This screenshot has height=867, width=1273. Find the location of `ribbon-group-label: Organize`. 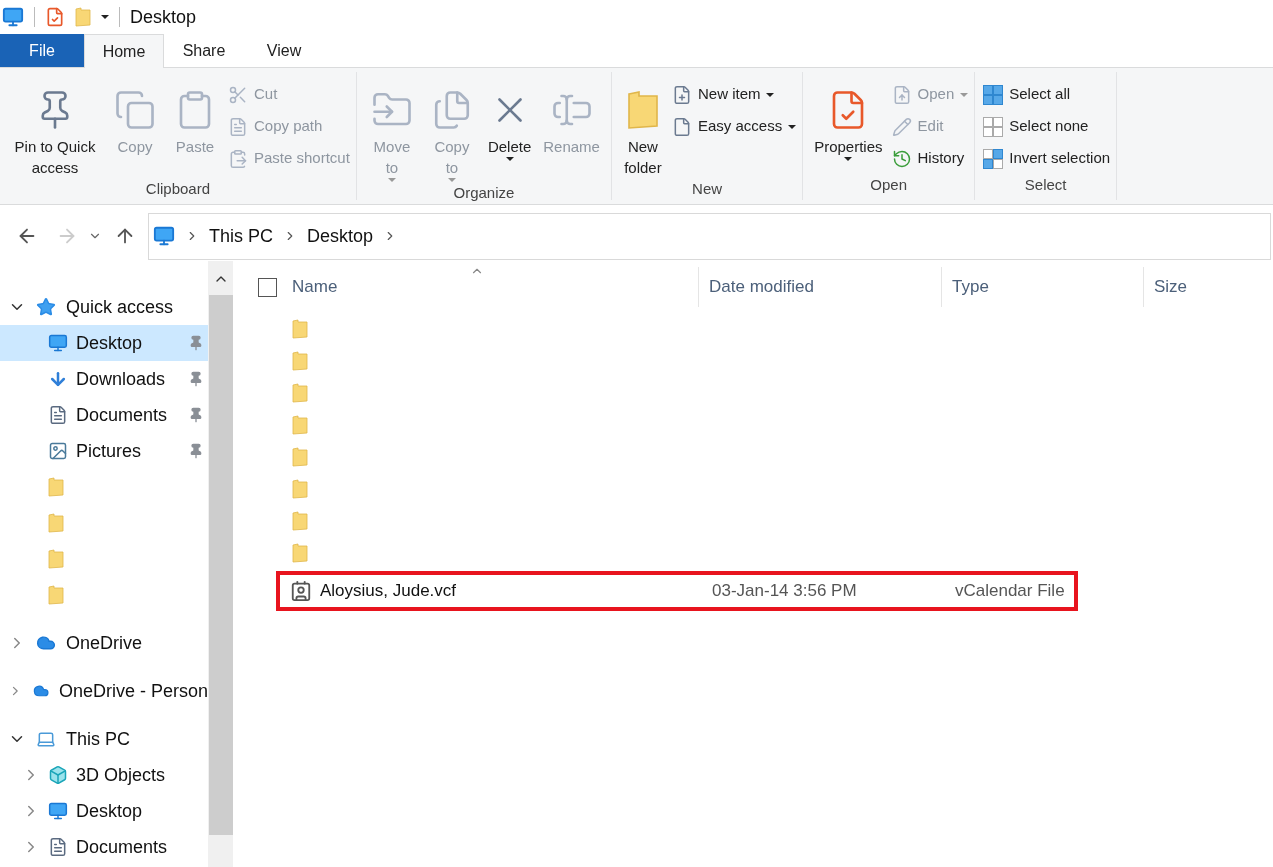

ribbon-group-label: Organize is located at coordinates (484, 193).